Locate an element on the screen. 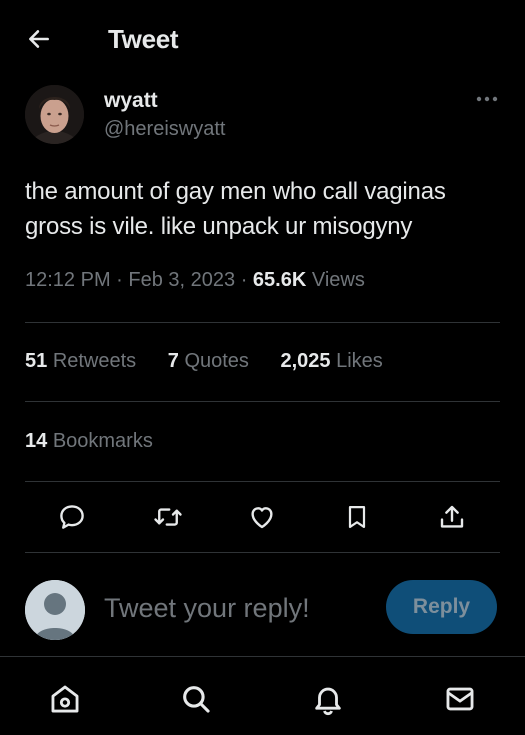  more-dots-icon is located at coordinates (487, 99).